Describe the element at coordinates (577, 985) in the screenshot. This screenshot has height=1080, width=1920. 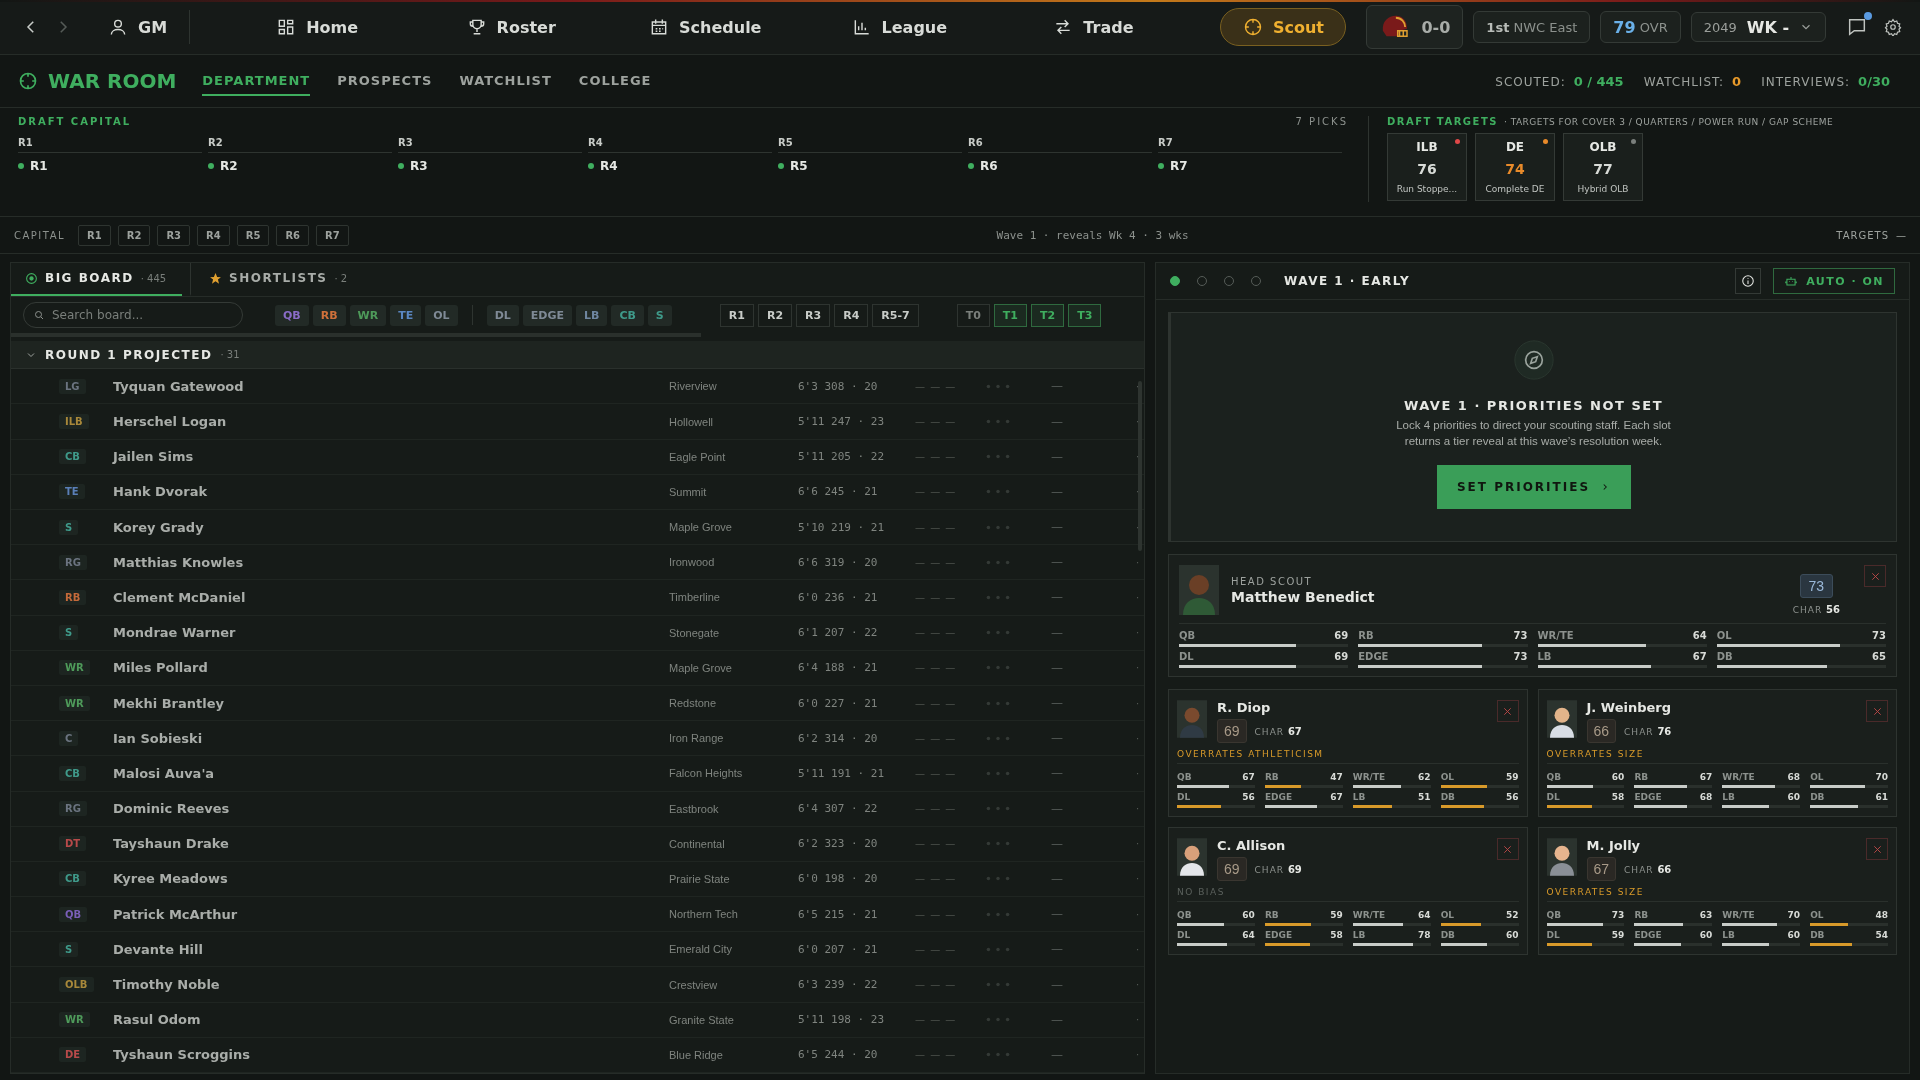
I see `player-row: OLB Timothy Noble Crestview 6'3 239 · 22 — — — — ·` at that location.